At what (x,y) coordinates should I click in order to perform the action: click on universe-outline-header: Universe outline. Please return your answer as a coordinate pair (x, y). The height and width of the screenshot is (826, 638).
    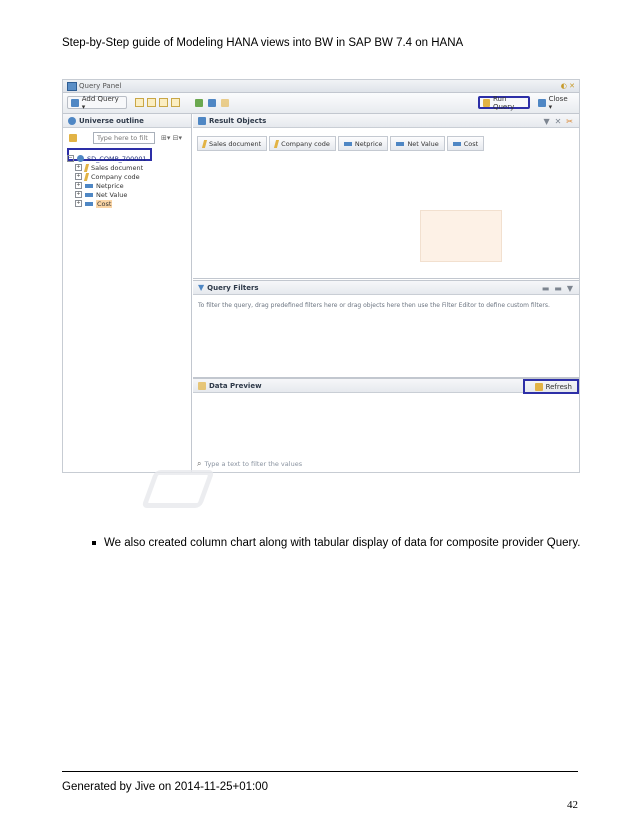
    Looking at the image, I should click on (127, 121).